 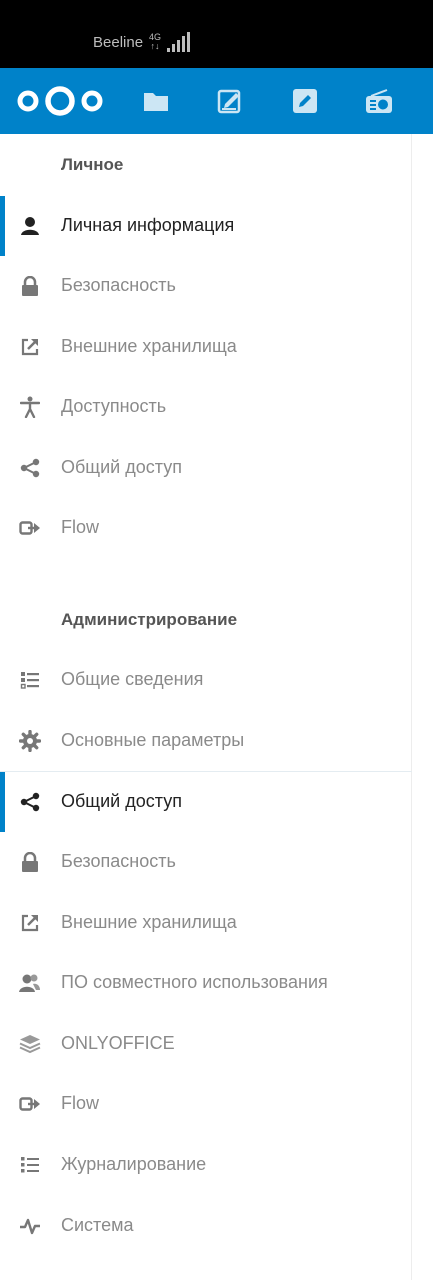 What do you see at coordinates (379, 101) in the screenshot?
I see `radio-icon` at bounding box center [379, 101].